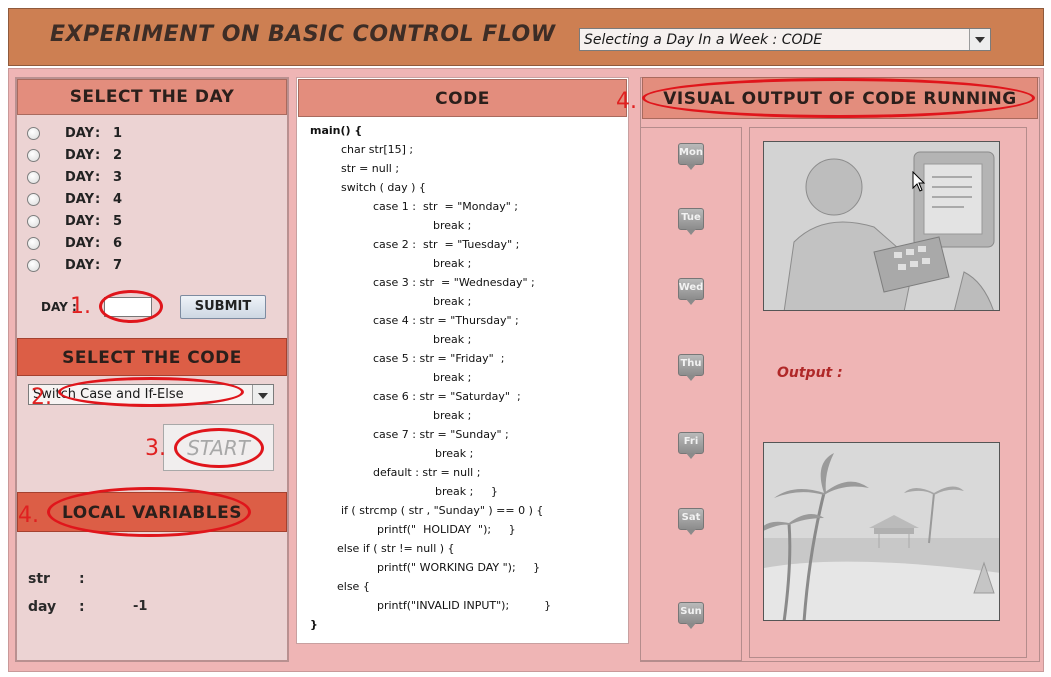 The width and height of the screenshot is (1051, 677). What do you see at coordinates (118, 177) in the screenshot?
I see `day-radio-value: 3` at bounding box center [118, 177].